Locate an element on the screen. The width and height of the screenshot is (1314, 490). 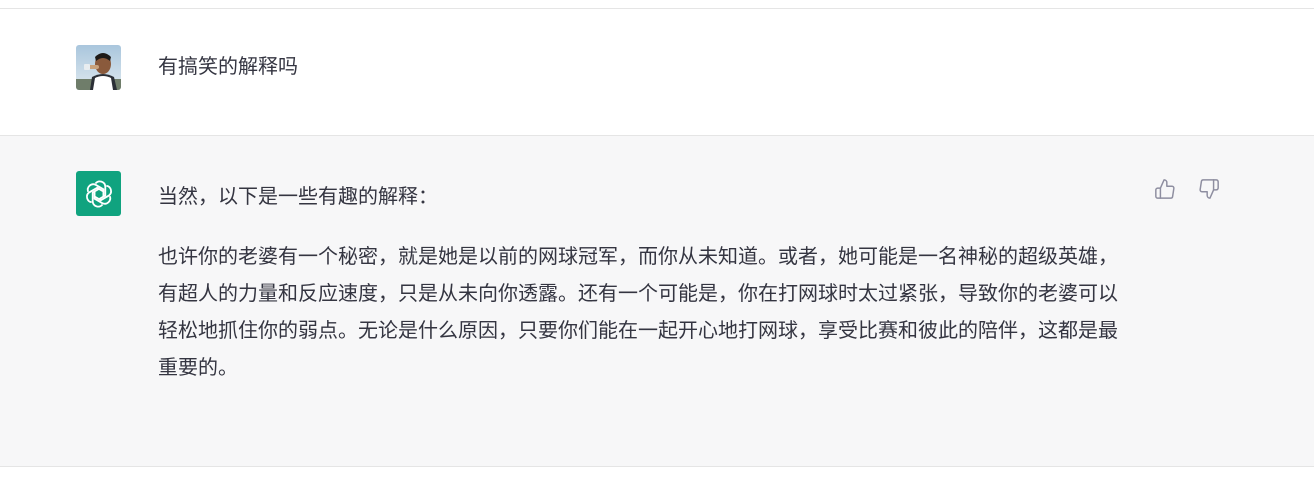
user-message-text: 有搞笑的解释吗 is located at coordinates (228, 66).